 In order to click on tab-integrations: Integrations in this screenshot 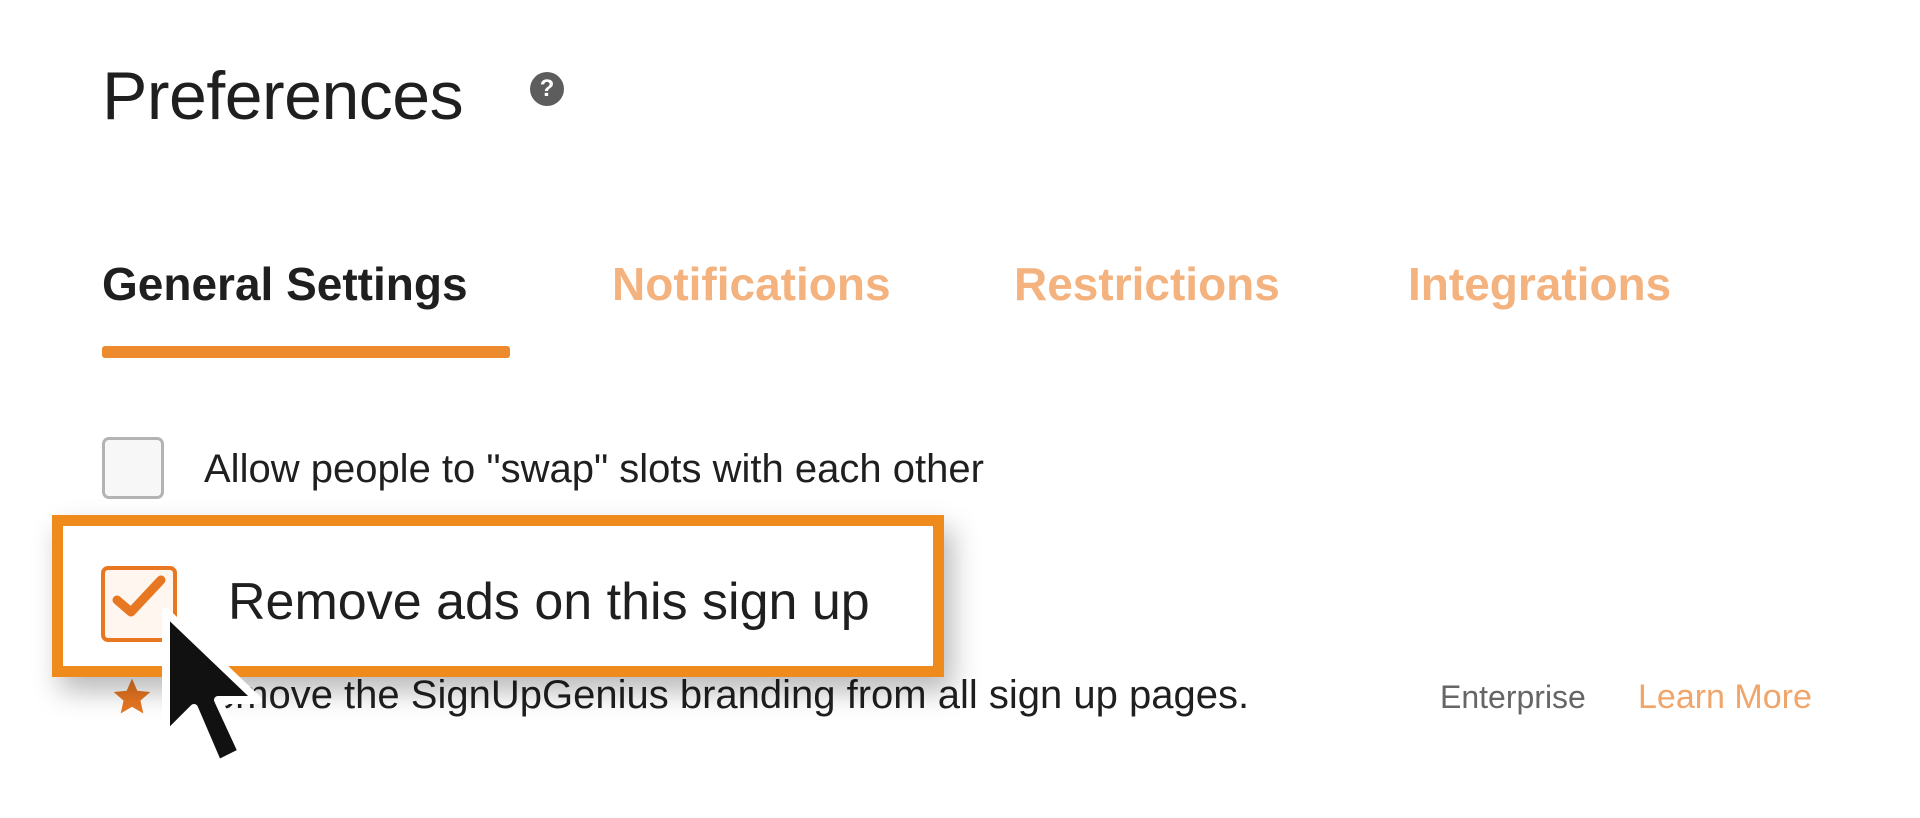, I will do `click(1539, 284)`.